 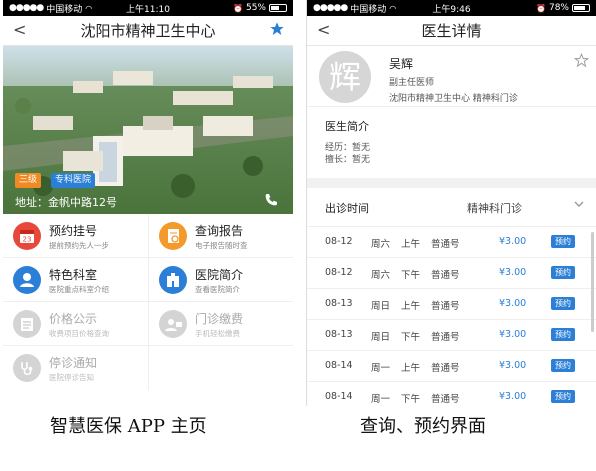 What do you see at coordinates (271, 200) in the screenshot?
I see `phone-call-icon` at bounding box center [271, 200].